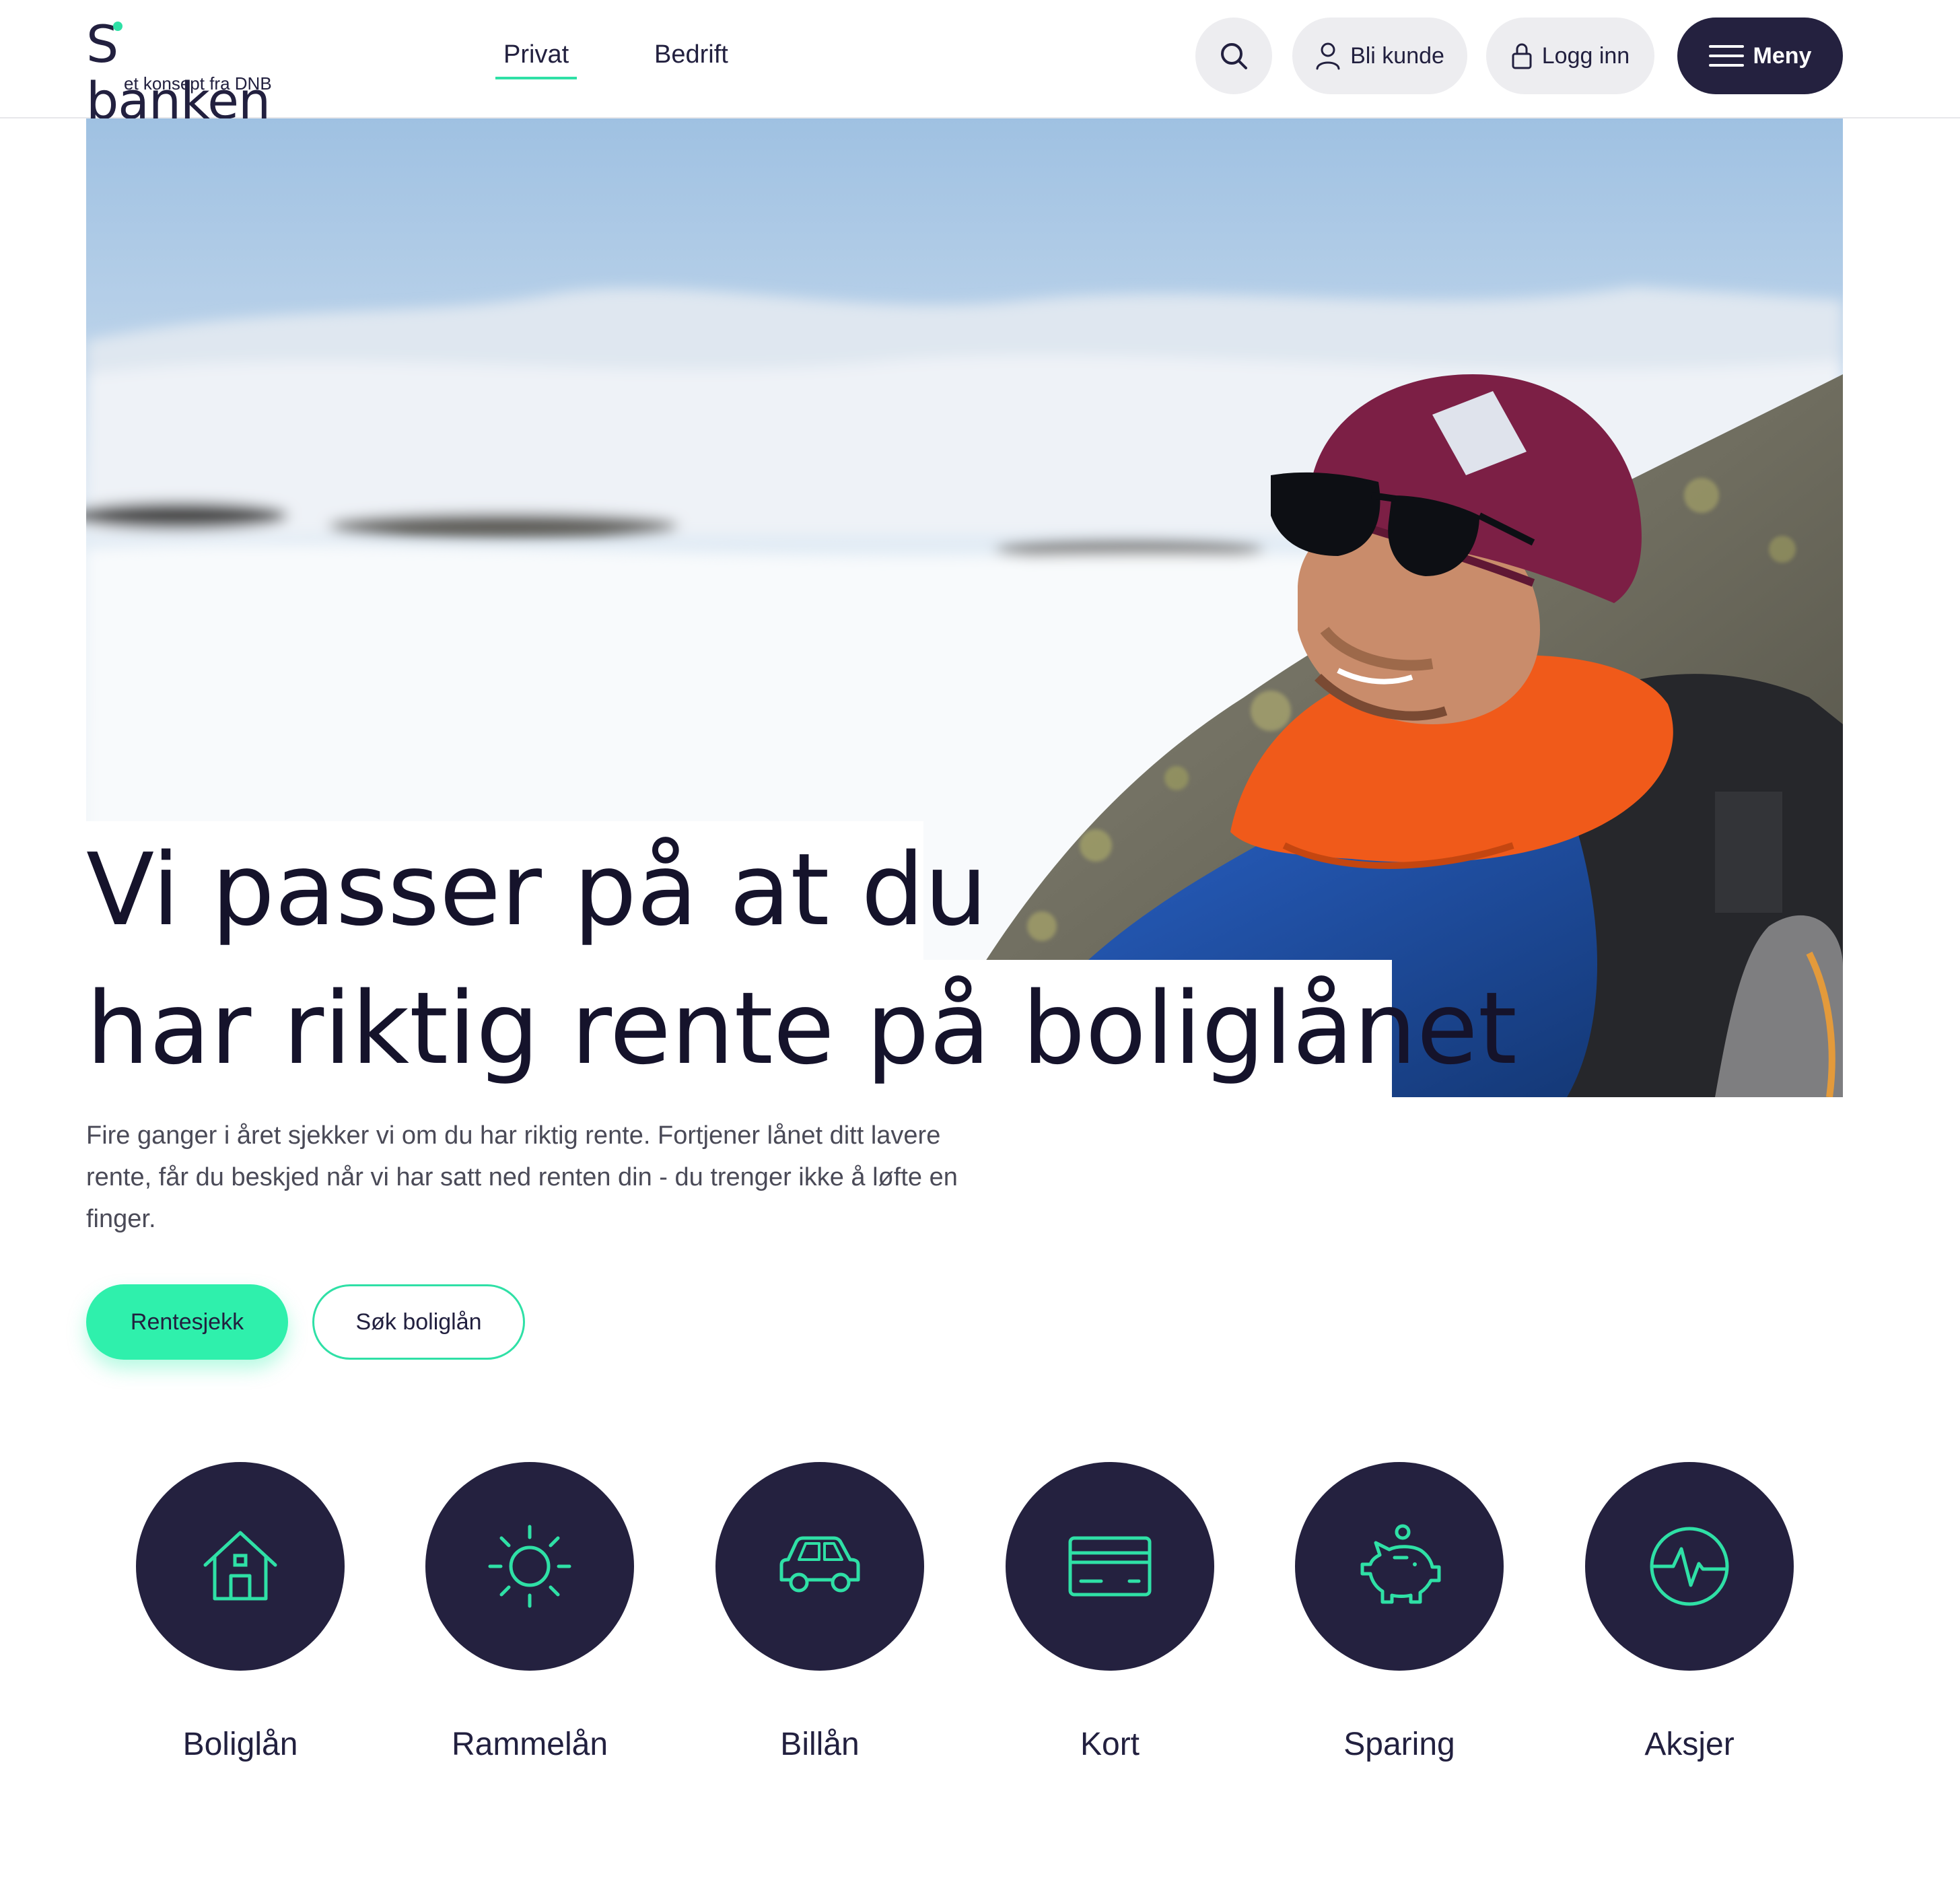 This screenshot has height=1878, width=1960. I want to click on product-sparing: Sparing, so click(1399, 1617).